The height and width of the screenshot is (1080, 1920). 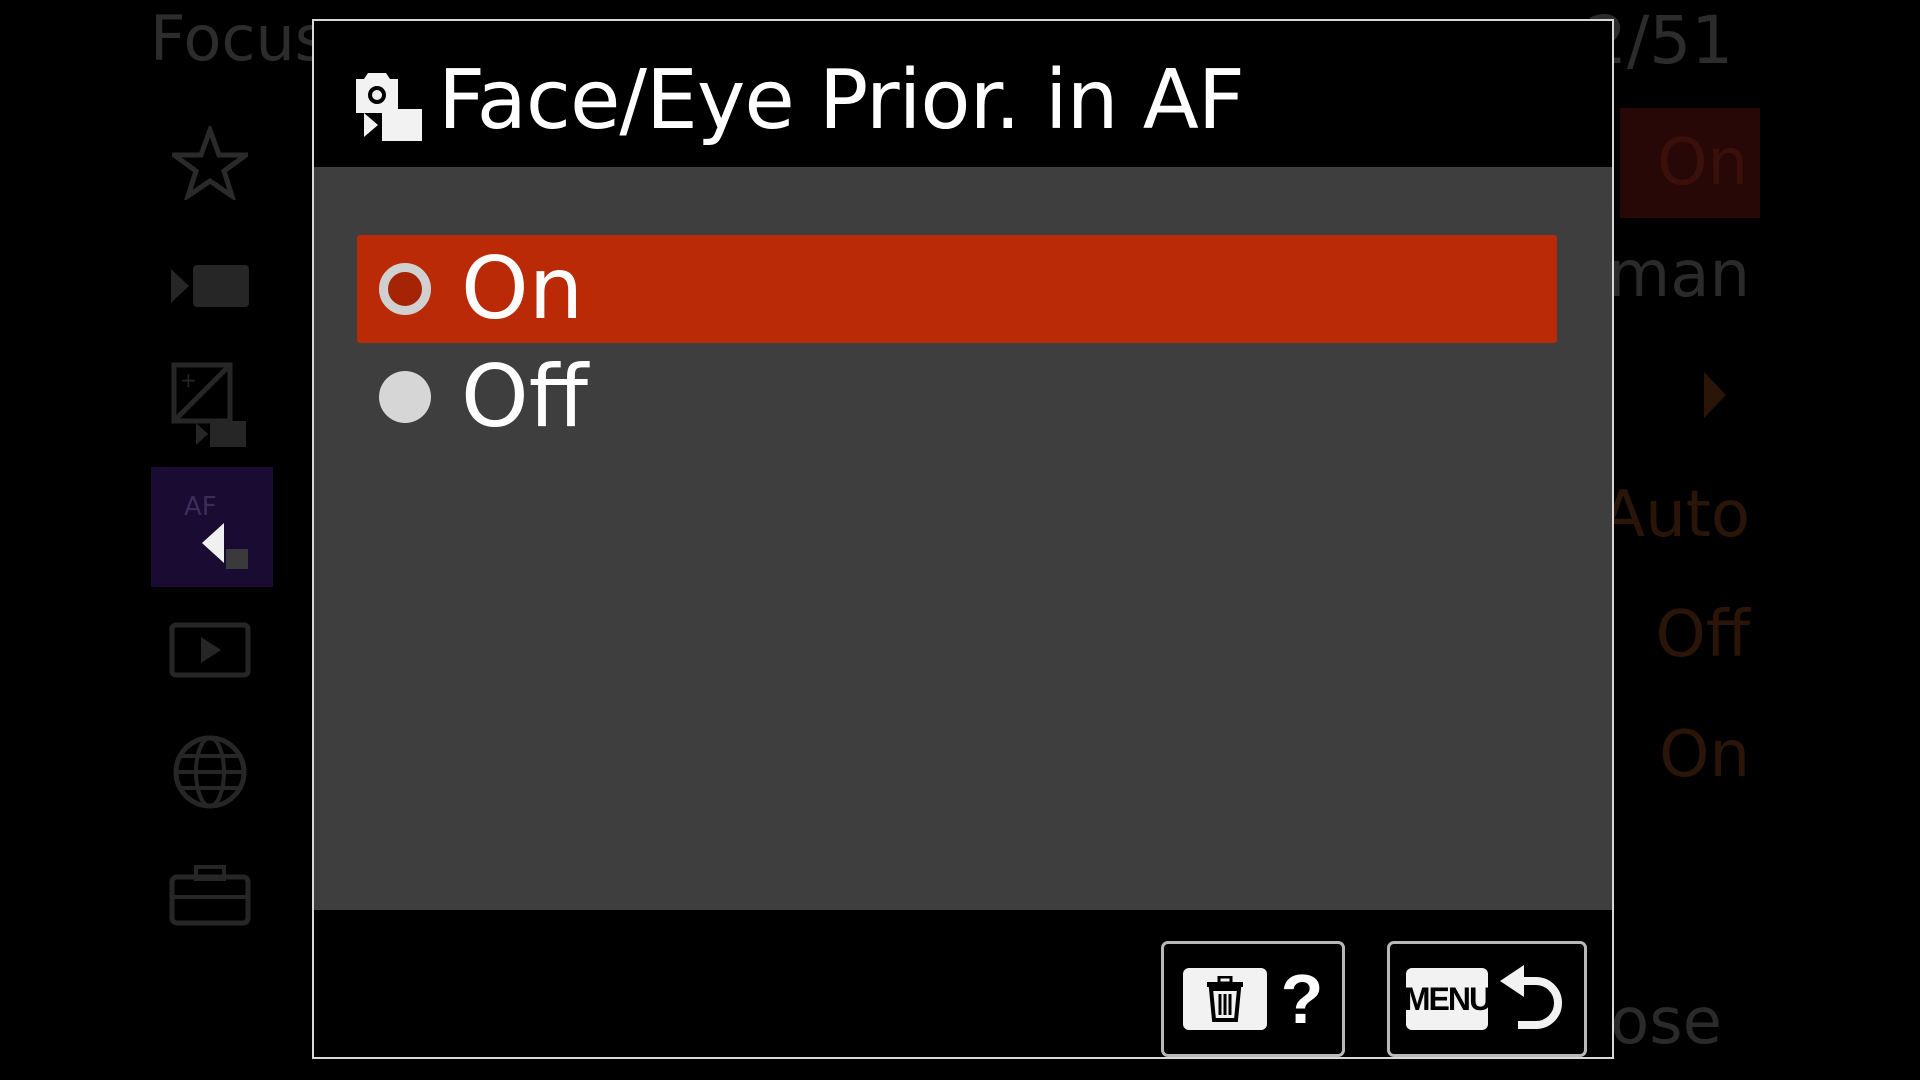 I want to click on playback-icon, so click(x=210, y=650).